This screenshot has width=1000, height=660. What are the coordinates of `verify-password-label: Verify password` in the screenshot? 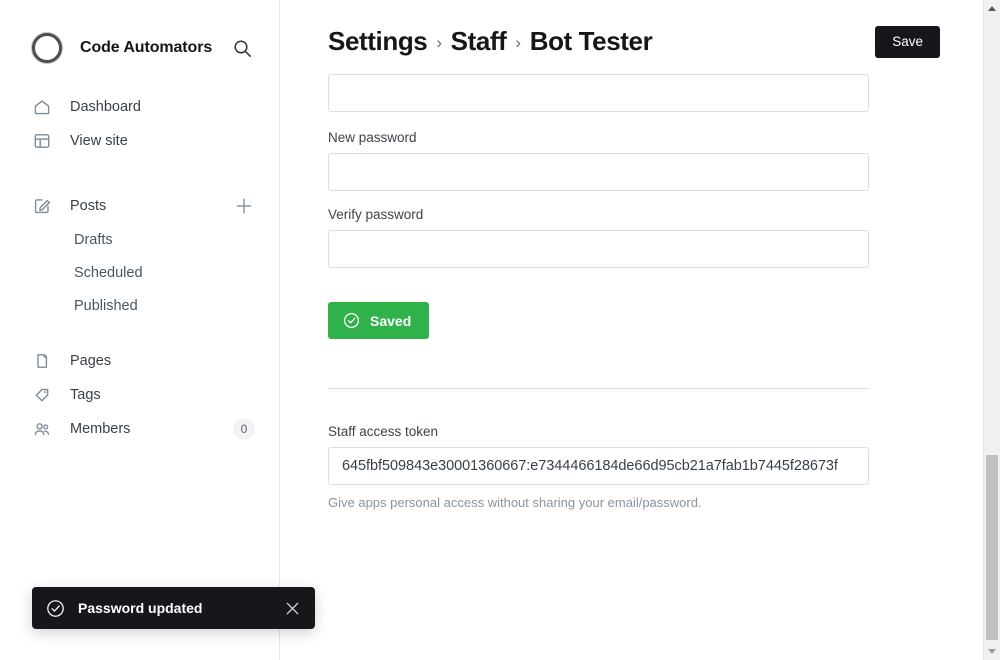 It's located at (376, 214).